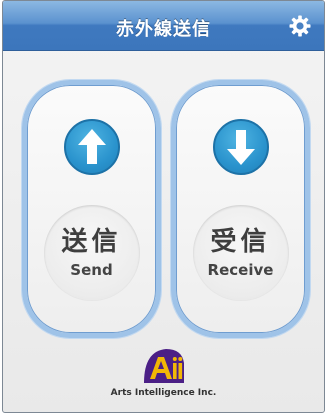 The image size is (329, 417). What do you see at coordinates (240, 242) in the screenshot?
I see `receive-label-jp: 受信` at bounding box center [240, 242].